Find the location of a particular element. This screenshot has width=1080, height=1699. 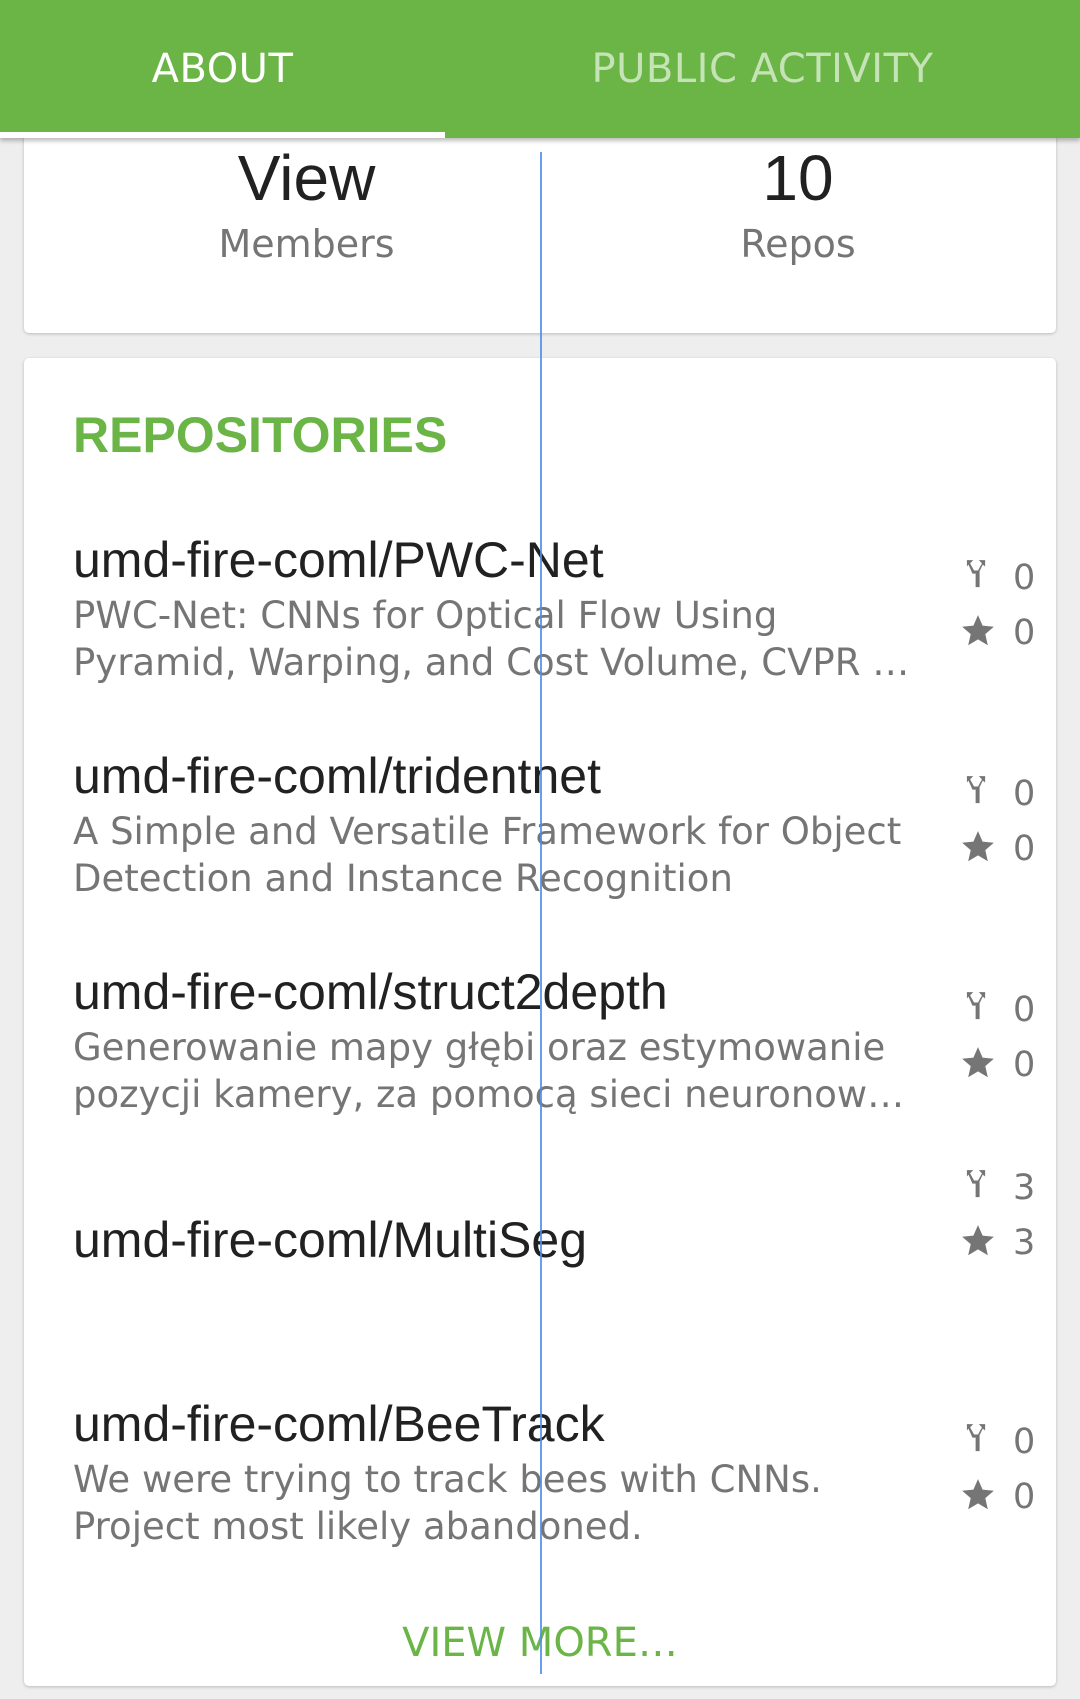

repos-stat: 10 Repos is located at coordinates (798, 206).